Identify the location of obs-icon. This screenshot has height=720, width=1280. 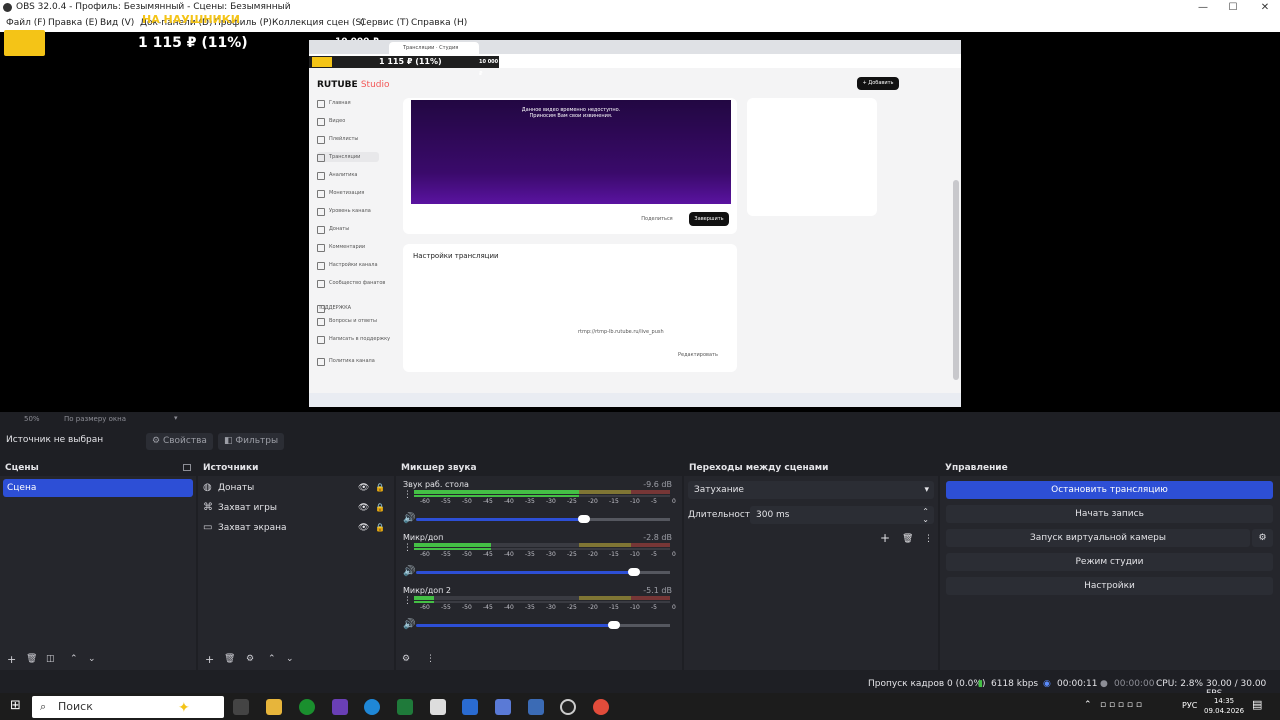
(568, 707).